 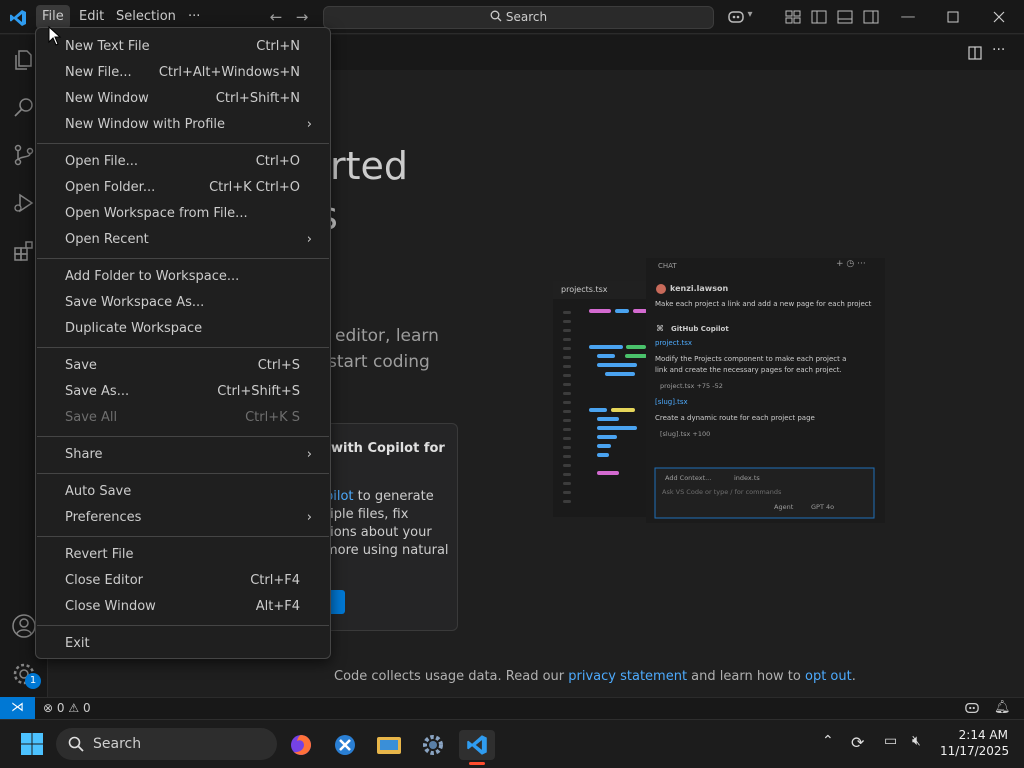 What do you see at coordinates (145, 124) in the screenshot?
I see `menu-item-label: New Window with Profile` at bounding box center [145, 124].